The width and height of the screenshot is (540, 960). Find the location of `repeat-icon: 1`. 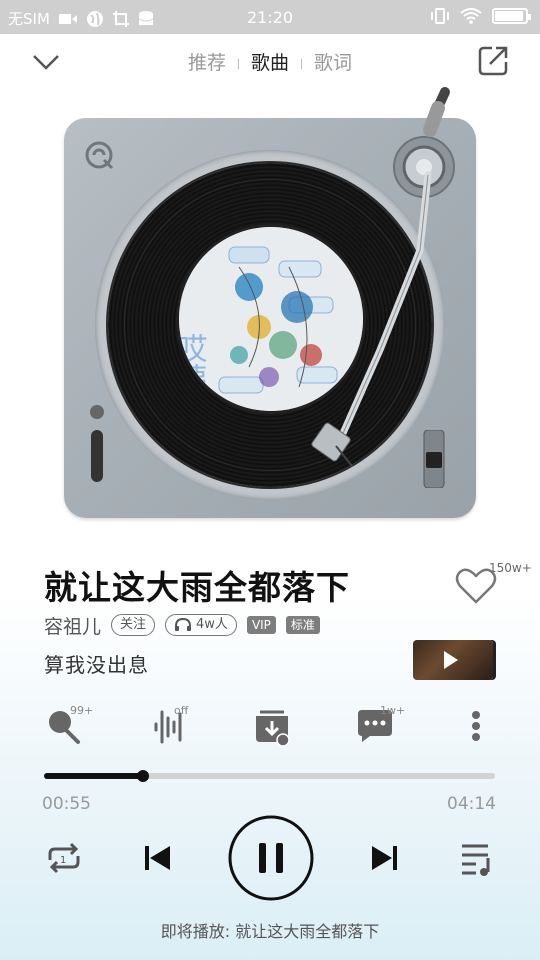

repeat-icon: 1 is located at coordinates (64, 858).